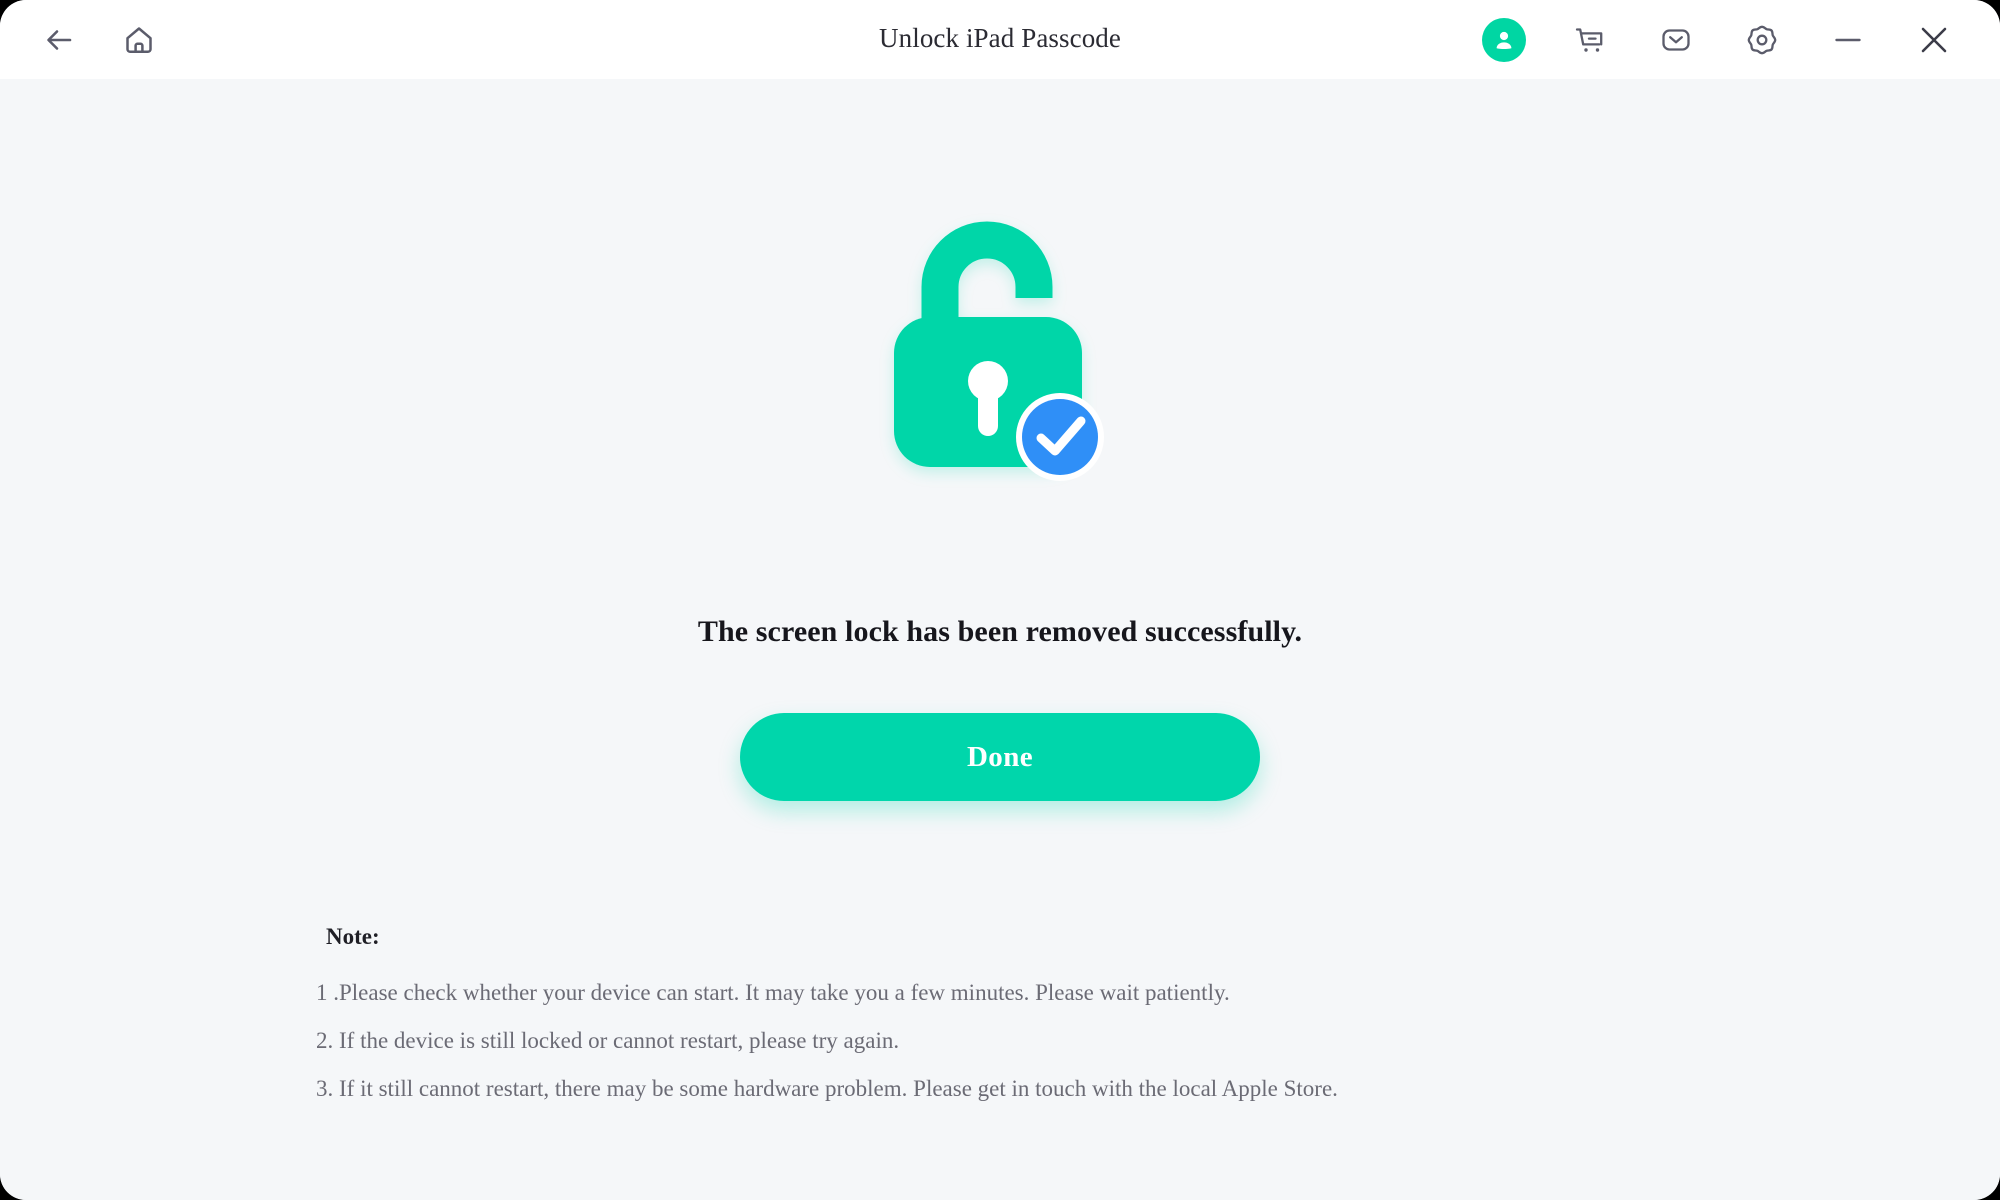 The width and height of the screenshot is (2000, 1200). What do you see at coordinates (1000, 757) in the screenshot?
I see `done-button: Done` at bounding box center [1000, 757].